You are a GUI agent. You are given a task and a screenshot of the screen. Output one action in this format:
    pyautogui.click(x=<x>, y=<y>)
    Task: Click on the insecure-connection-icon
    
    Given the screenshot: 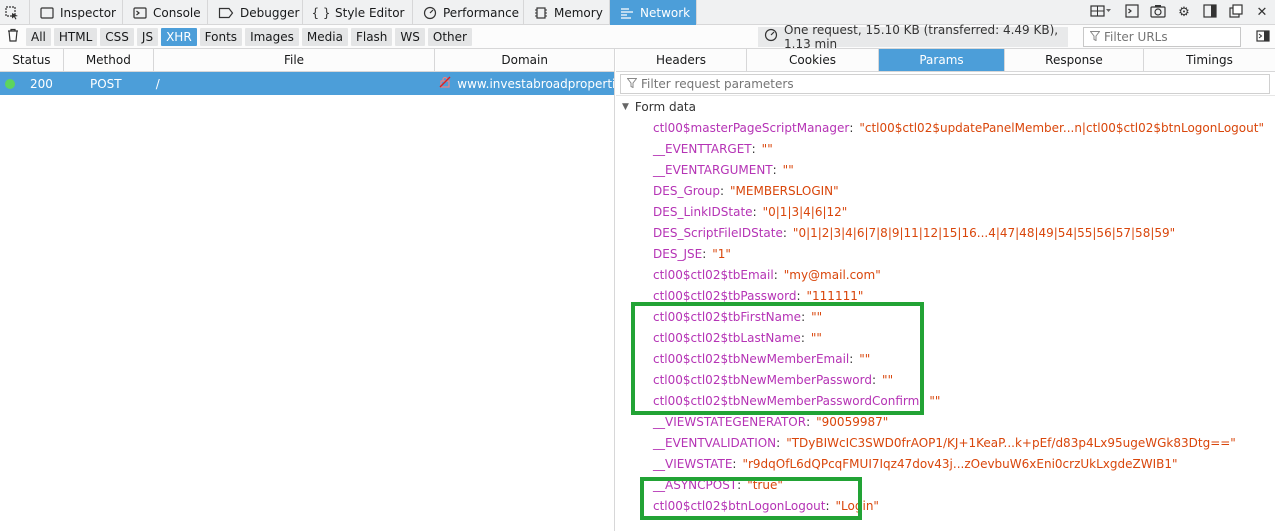 What is the action you would take?
    pyautogui.click(x=445, y=83)
    